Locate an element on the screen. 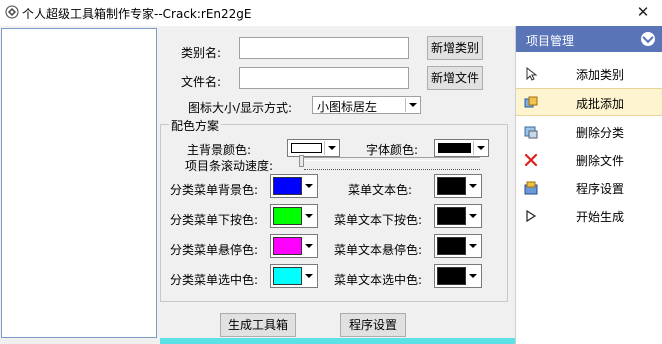  panel-item-label: 程序设置 is located at coordinates (600, 189).